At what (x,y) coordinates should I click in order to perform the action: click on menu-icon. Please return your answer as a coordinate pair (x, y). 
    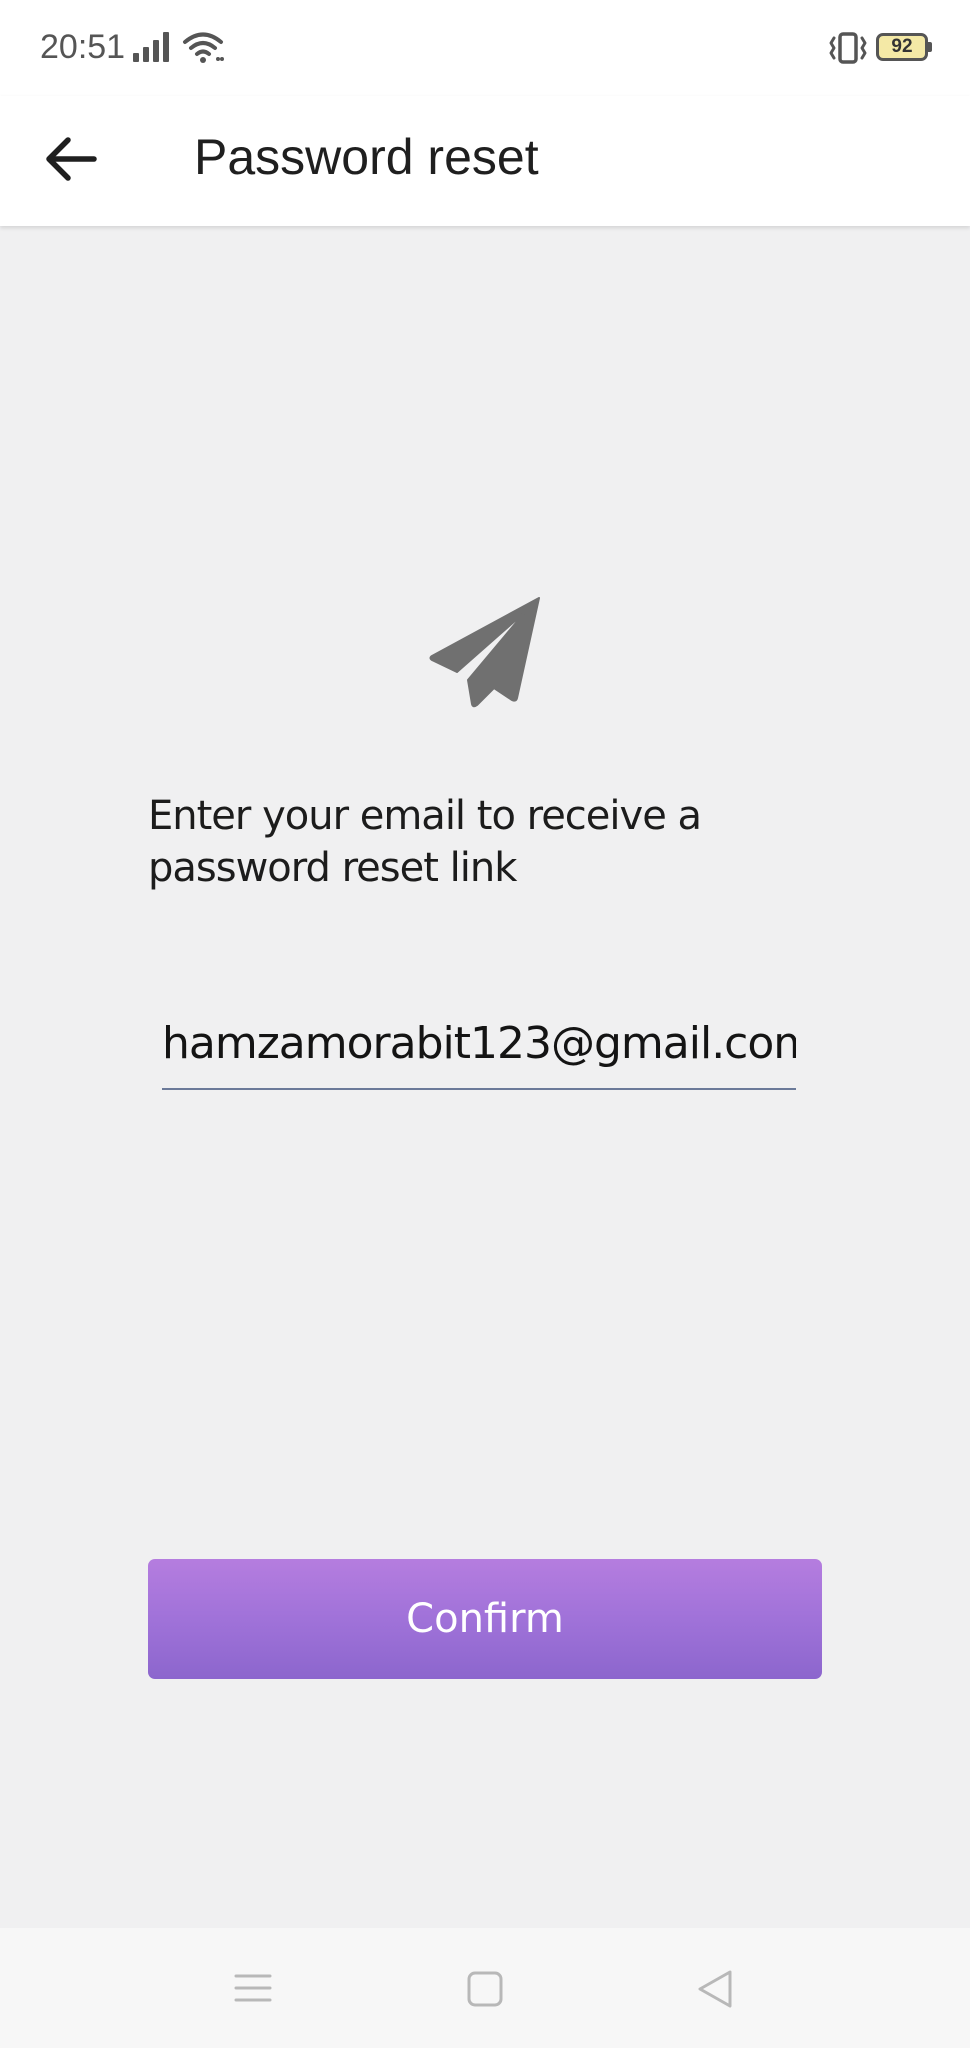
    Looking at the image, I should click on (253, 1988).